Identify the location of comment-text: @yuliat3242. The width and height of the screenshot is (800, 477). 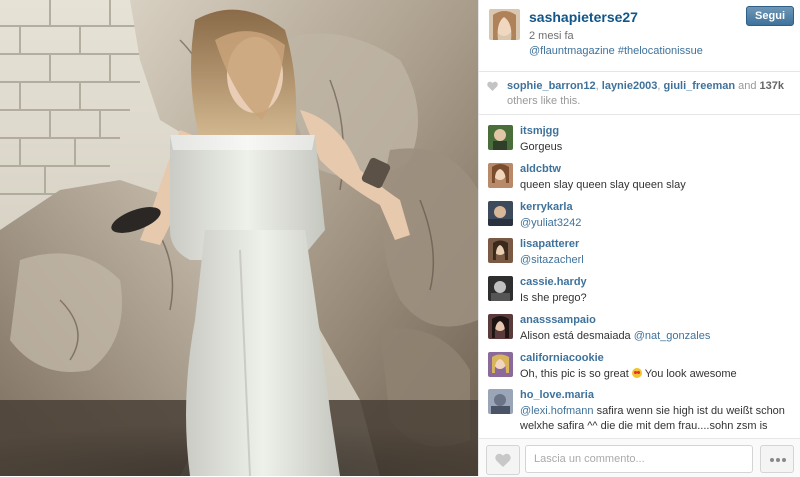
(657, 223).